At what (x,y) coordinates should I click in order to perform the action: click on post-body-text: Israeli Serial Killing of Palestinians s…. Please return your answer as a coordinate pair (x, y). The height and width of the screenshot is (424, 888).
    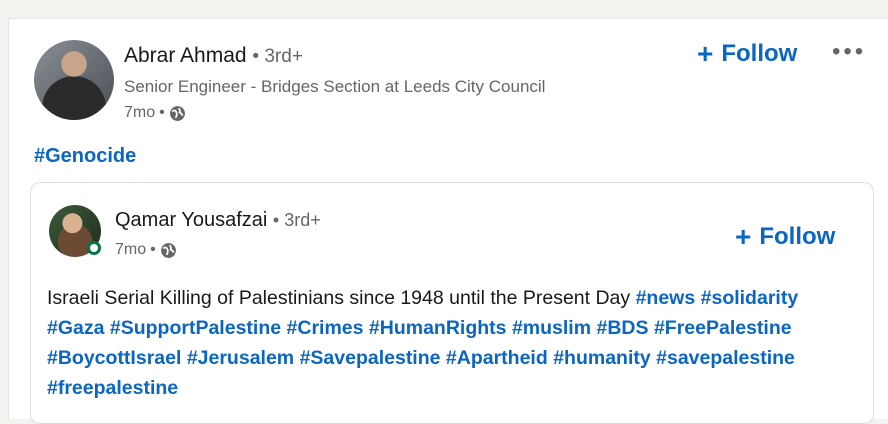
    Looking at the image, I should click on (339, 298).